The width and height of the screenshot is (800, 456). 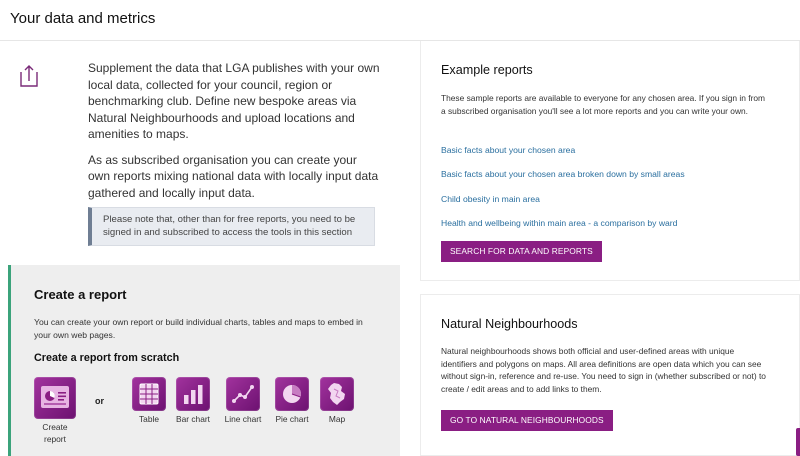 What do you see at coordinates (55, 433) in the screenshot?
I see `create-report-label: Create report` at bounding box center [55, 433].